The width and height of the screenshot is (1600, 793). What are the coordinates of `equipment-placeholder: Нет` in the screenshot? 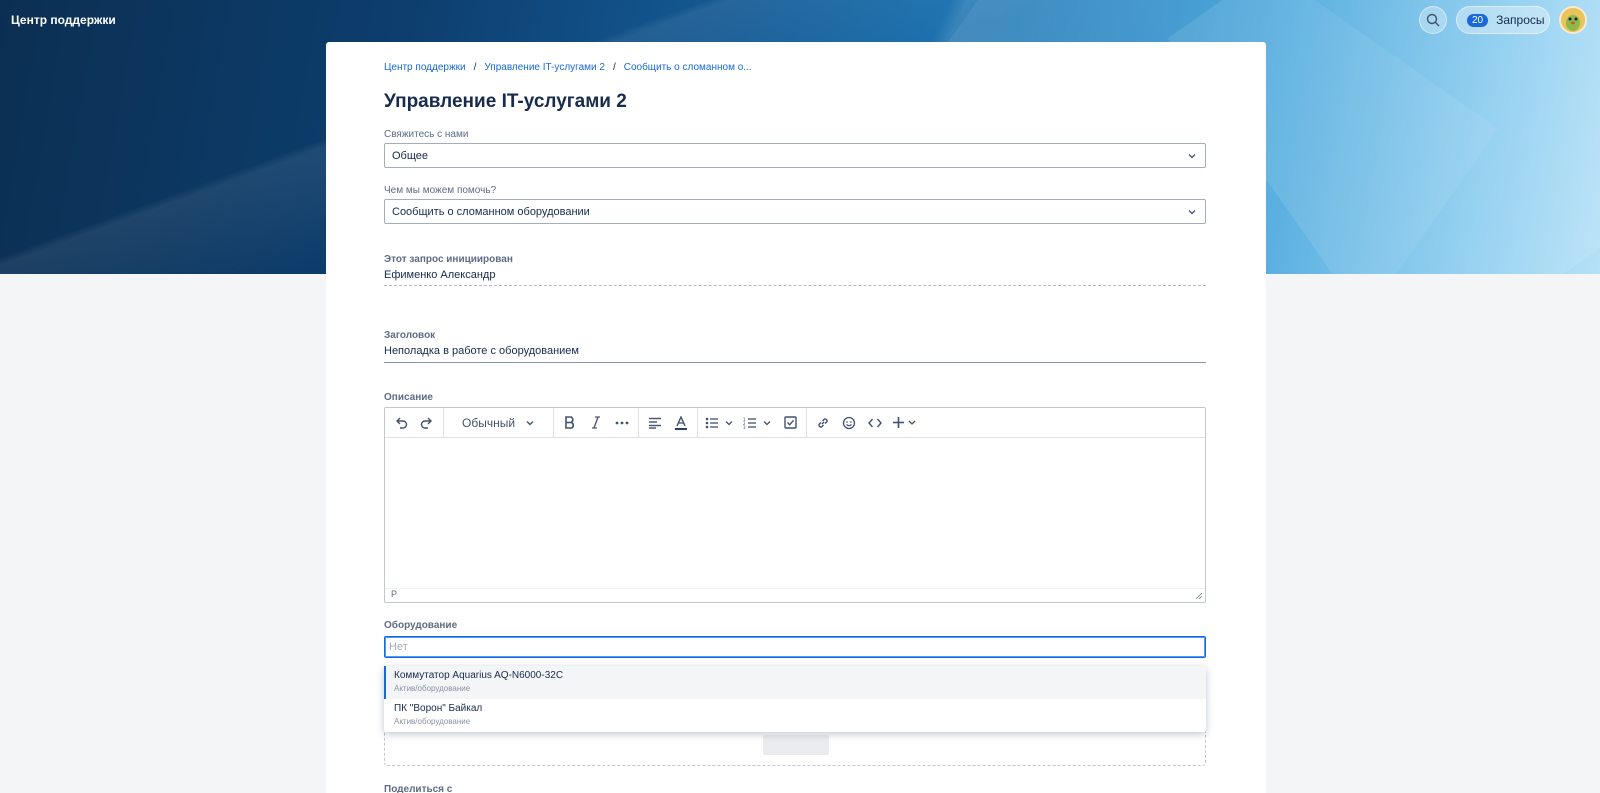 It's located at (398, 647).